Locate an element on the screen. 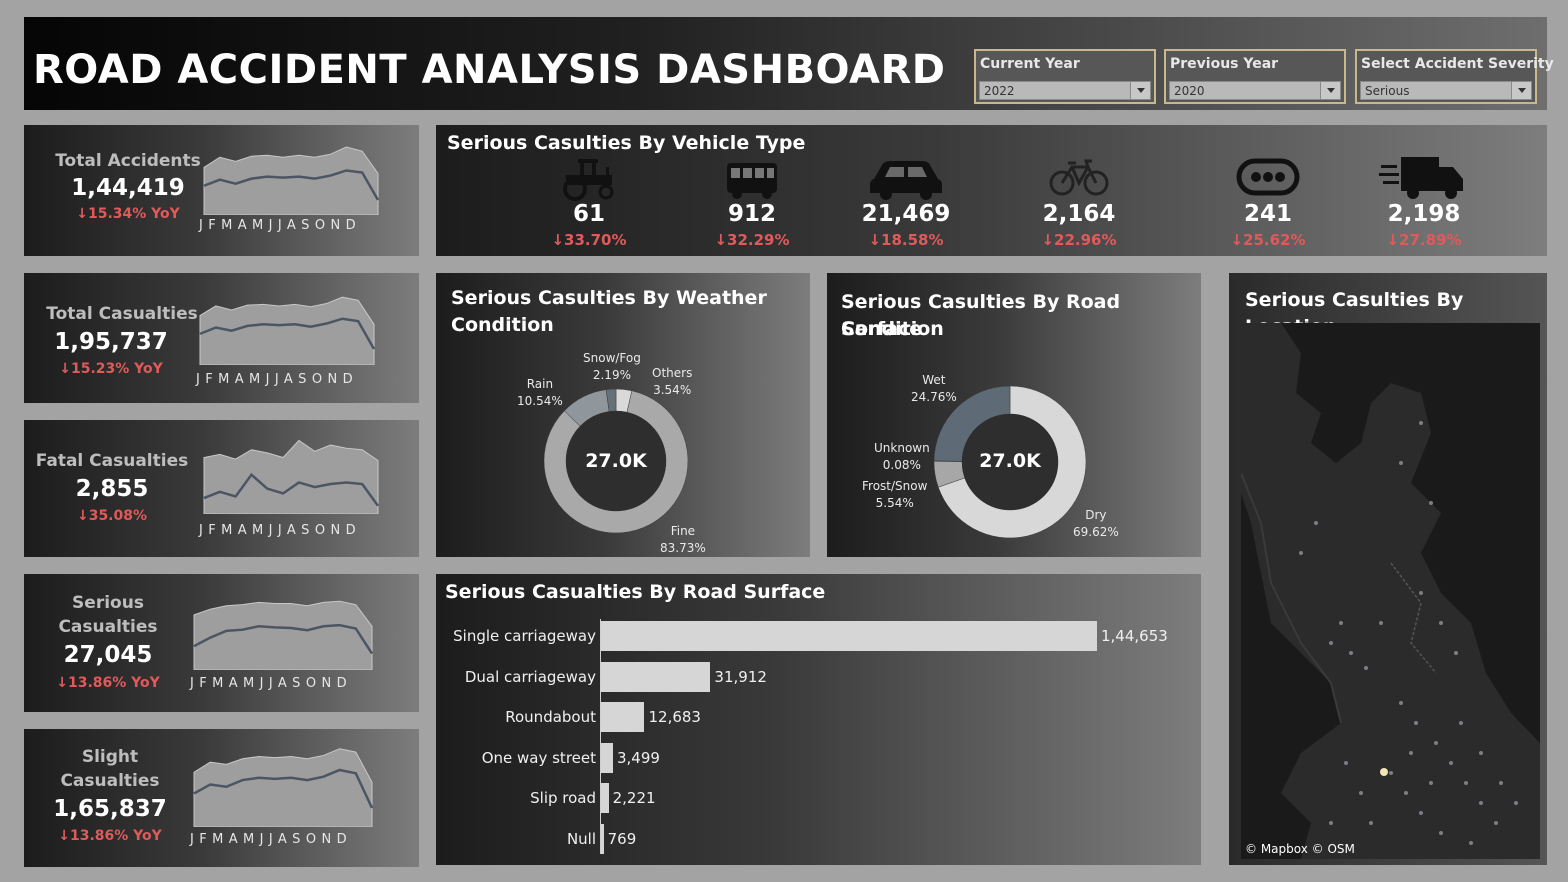  kpi-label: Total Accidents is located at coordinates (128, 161).